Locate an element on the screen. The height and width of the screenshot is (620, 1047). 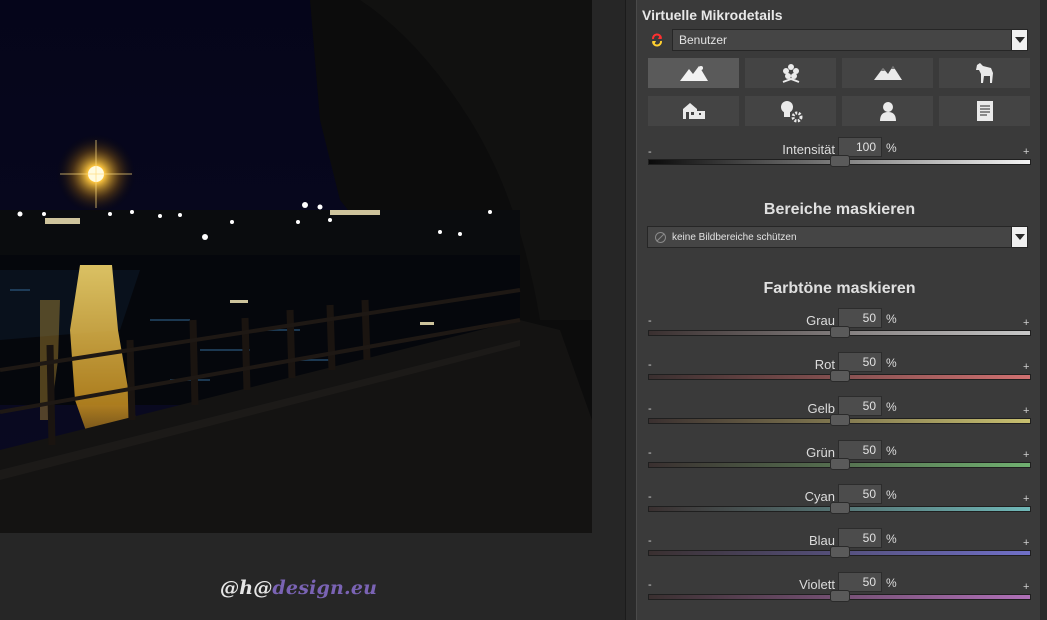
tone-slider-gruen: Grün 50% - + is located at coordinates (839, 461).